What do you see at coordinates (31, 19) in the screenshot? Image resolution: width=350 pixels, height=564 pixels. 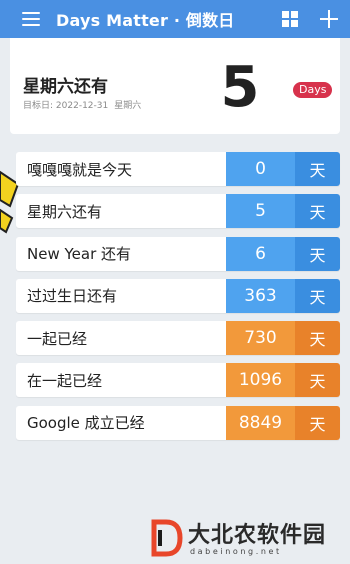 I see `menu-icon` at bounding box center [31, 19].